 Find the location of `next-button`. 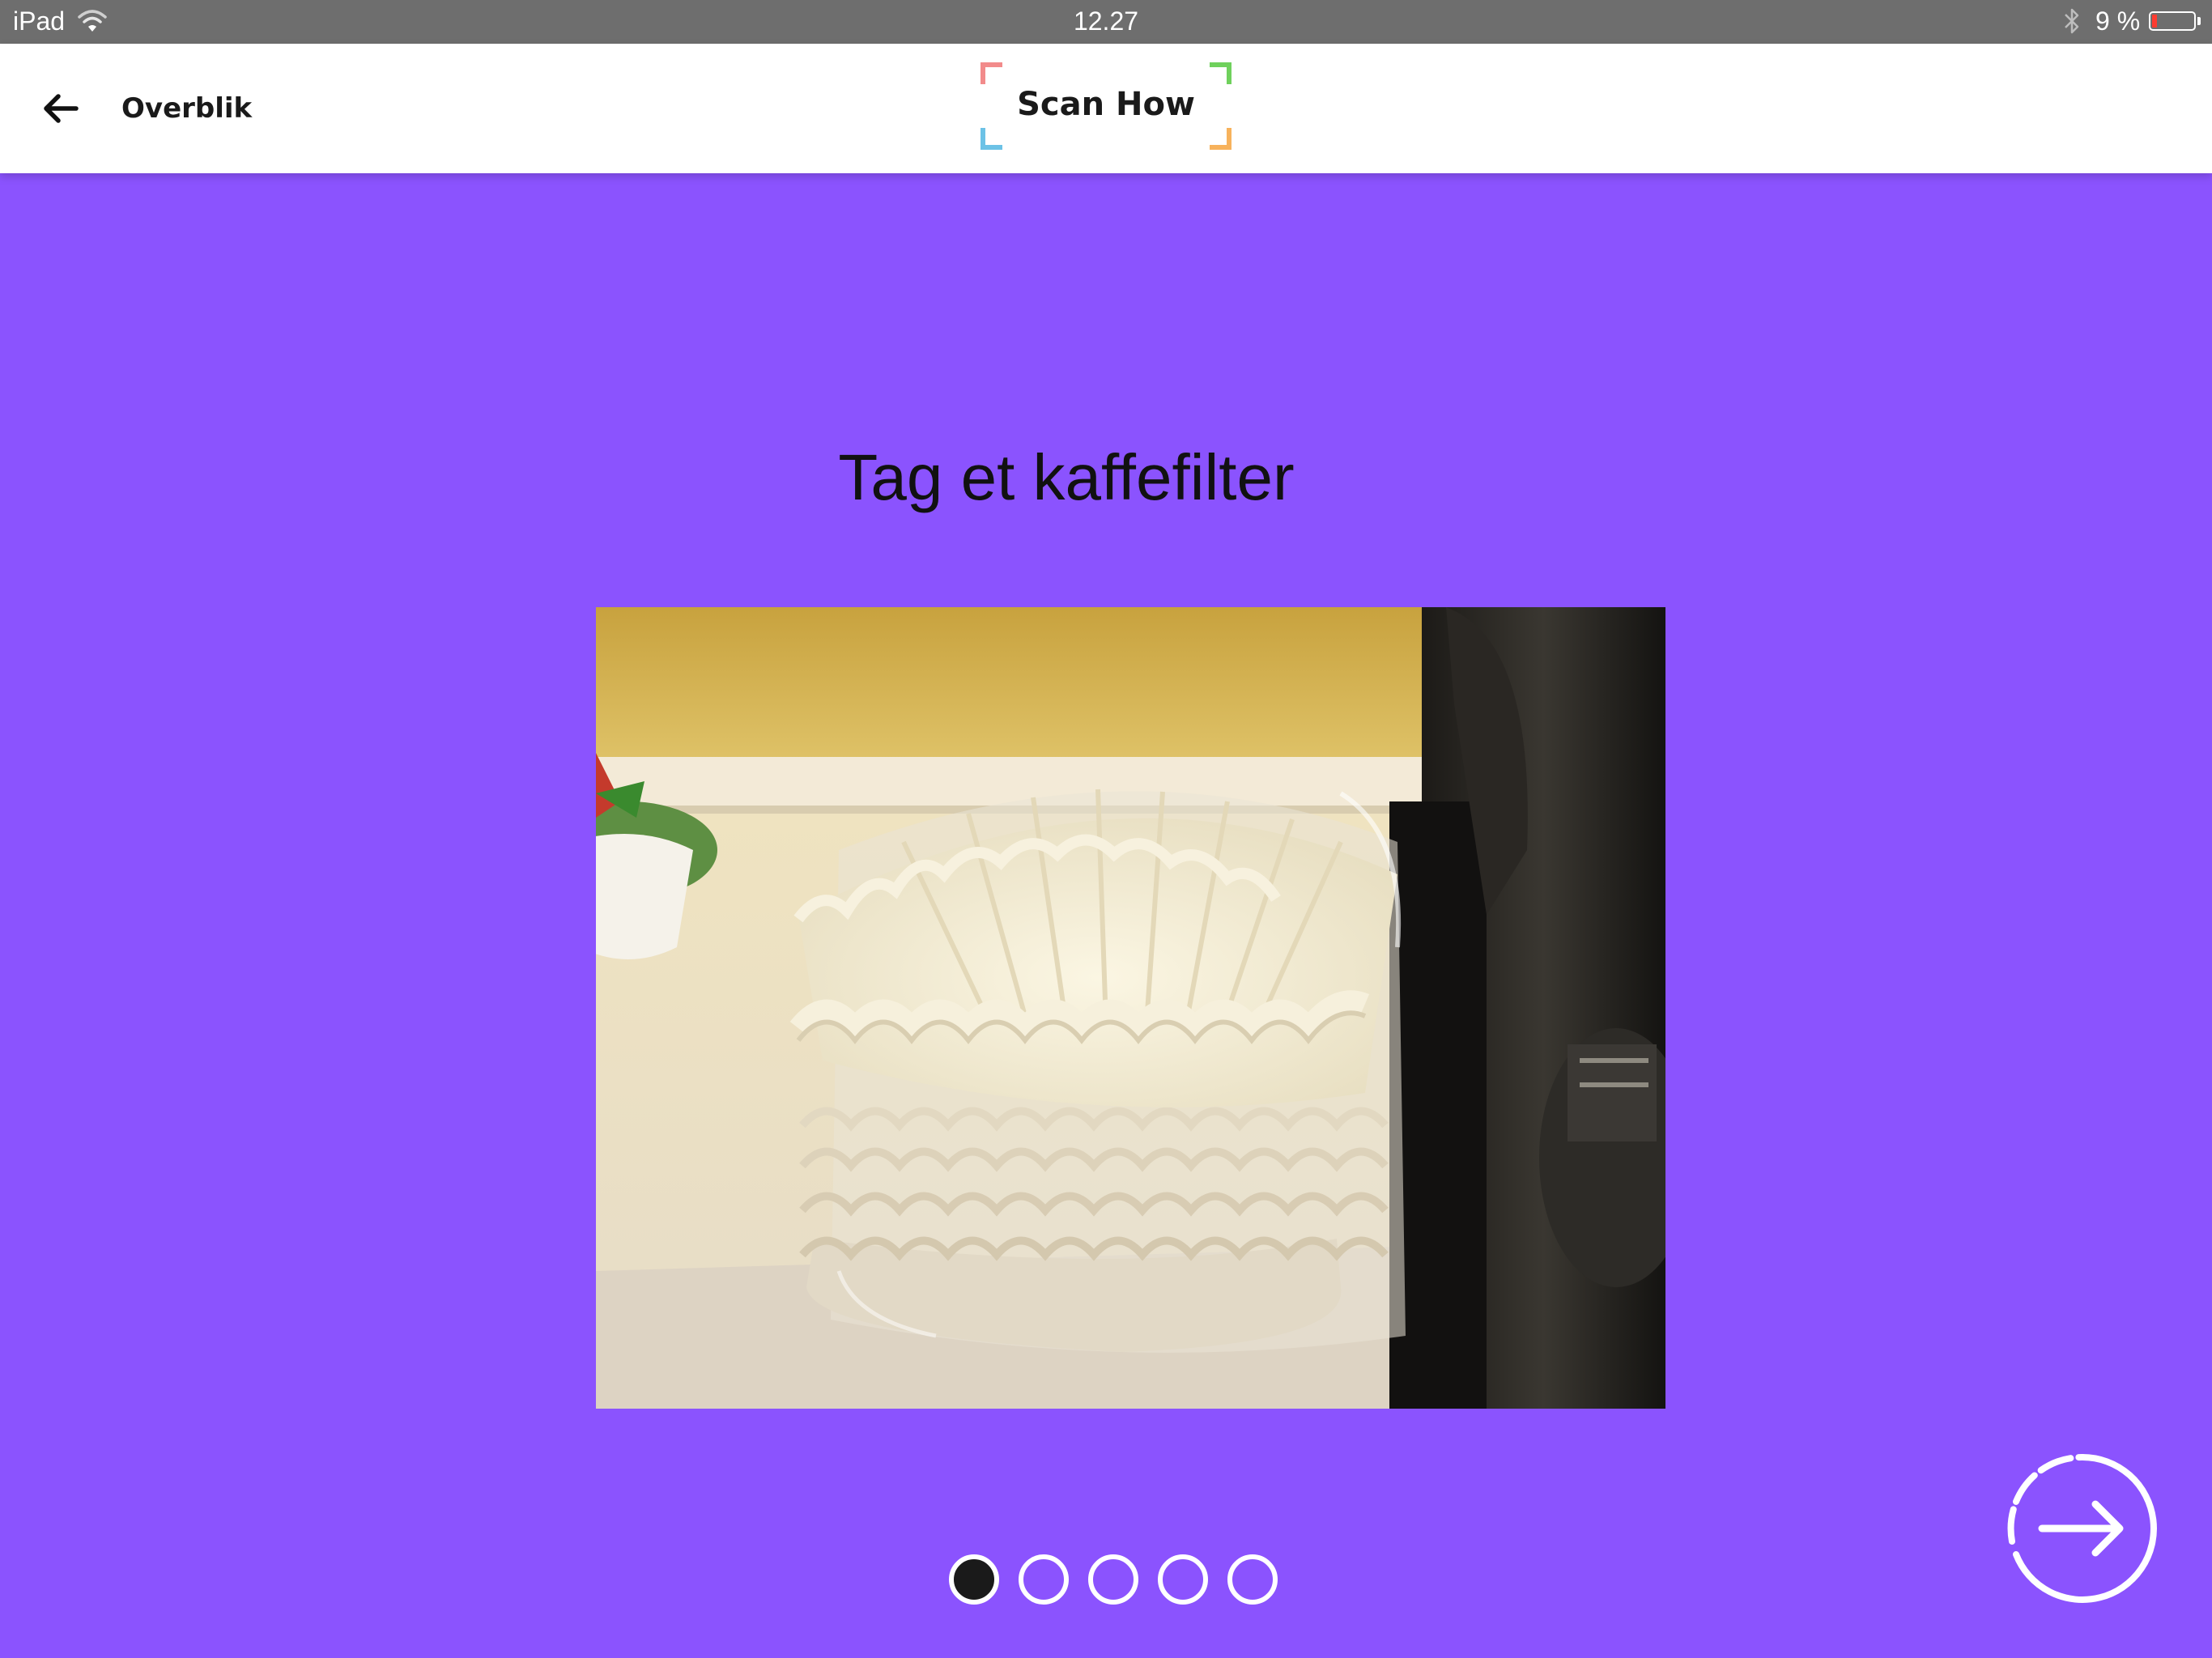

next-button is located at coordinates (2082, 1528).